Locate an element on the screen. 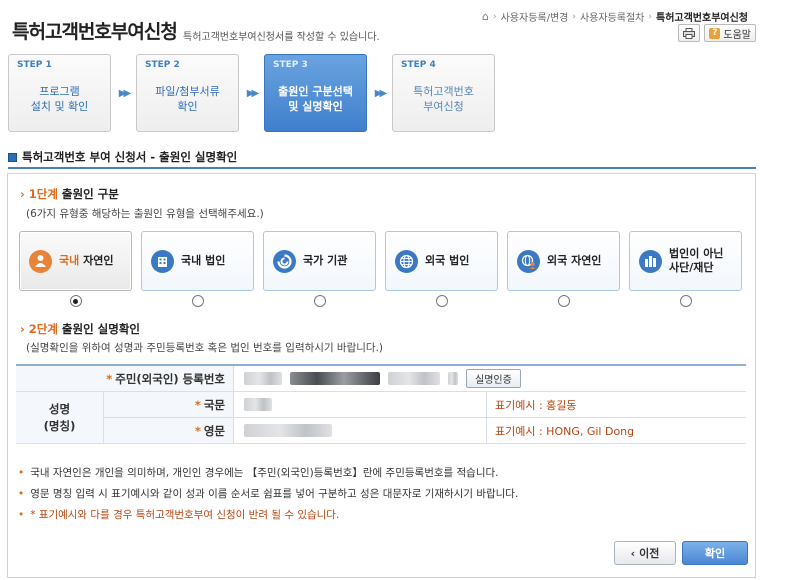 The width and height of the screenshot is (788, 580). stage1-subtitle: (6가지 유형중 해당하는 출원인 유형을 선택해주세요.) is located at coordinates (145, 214).